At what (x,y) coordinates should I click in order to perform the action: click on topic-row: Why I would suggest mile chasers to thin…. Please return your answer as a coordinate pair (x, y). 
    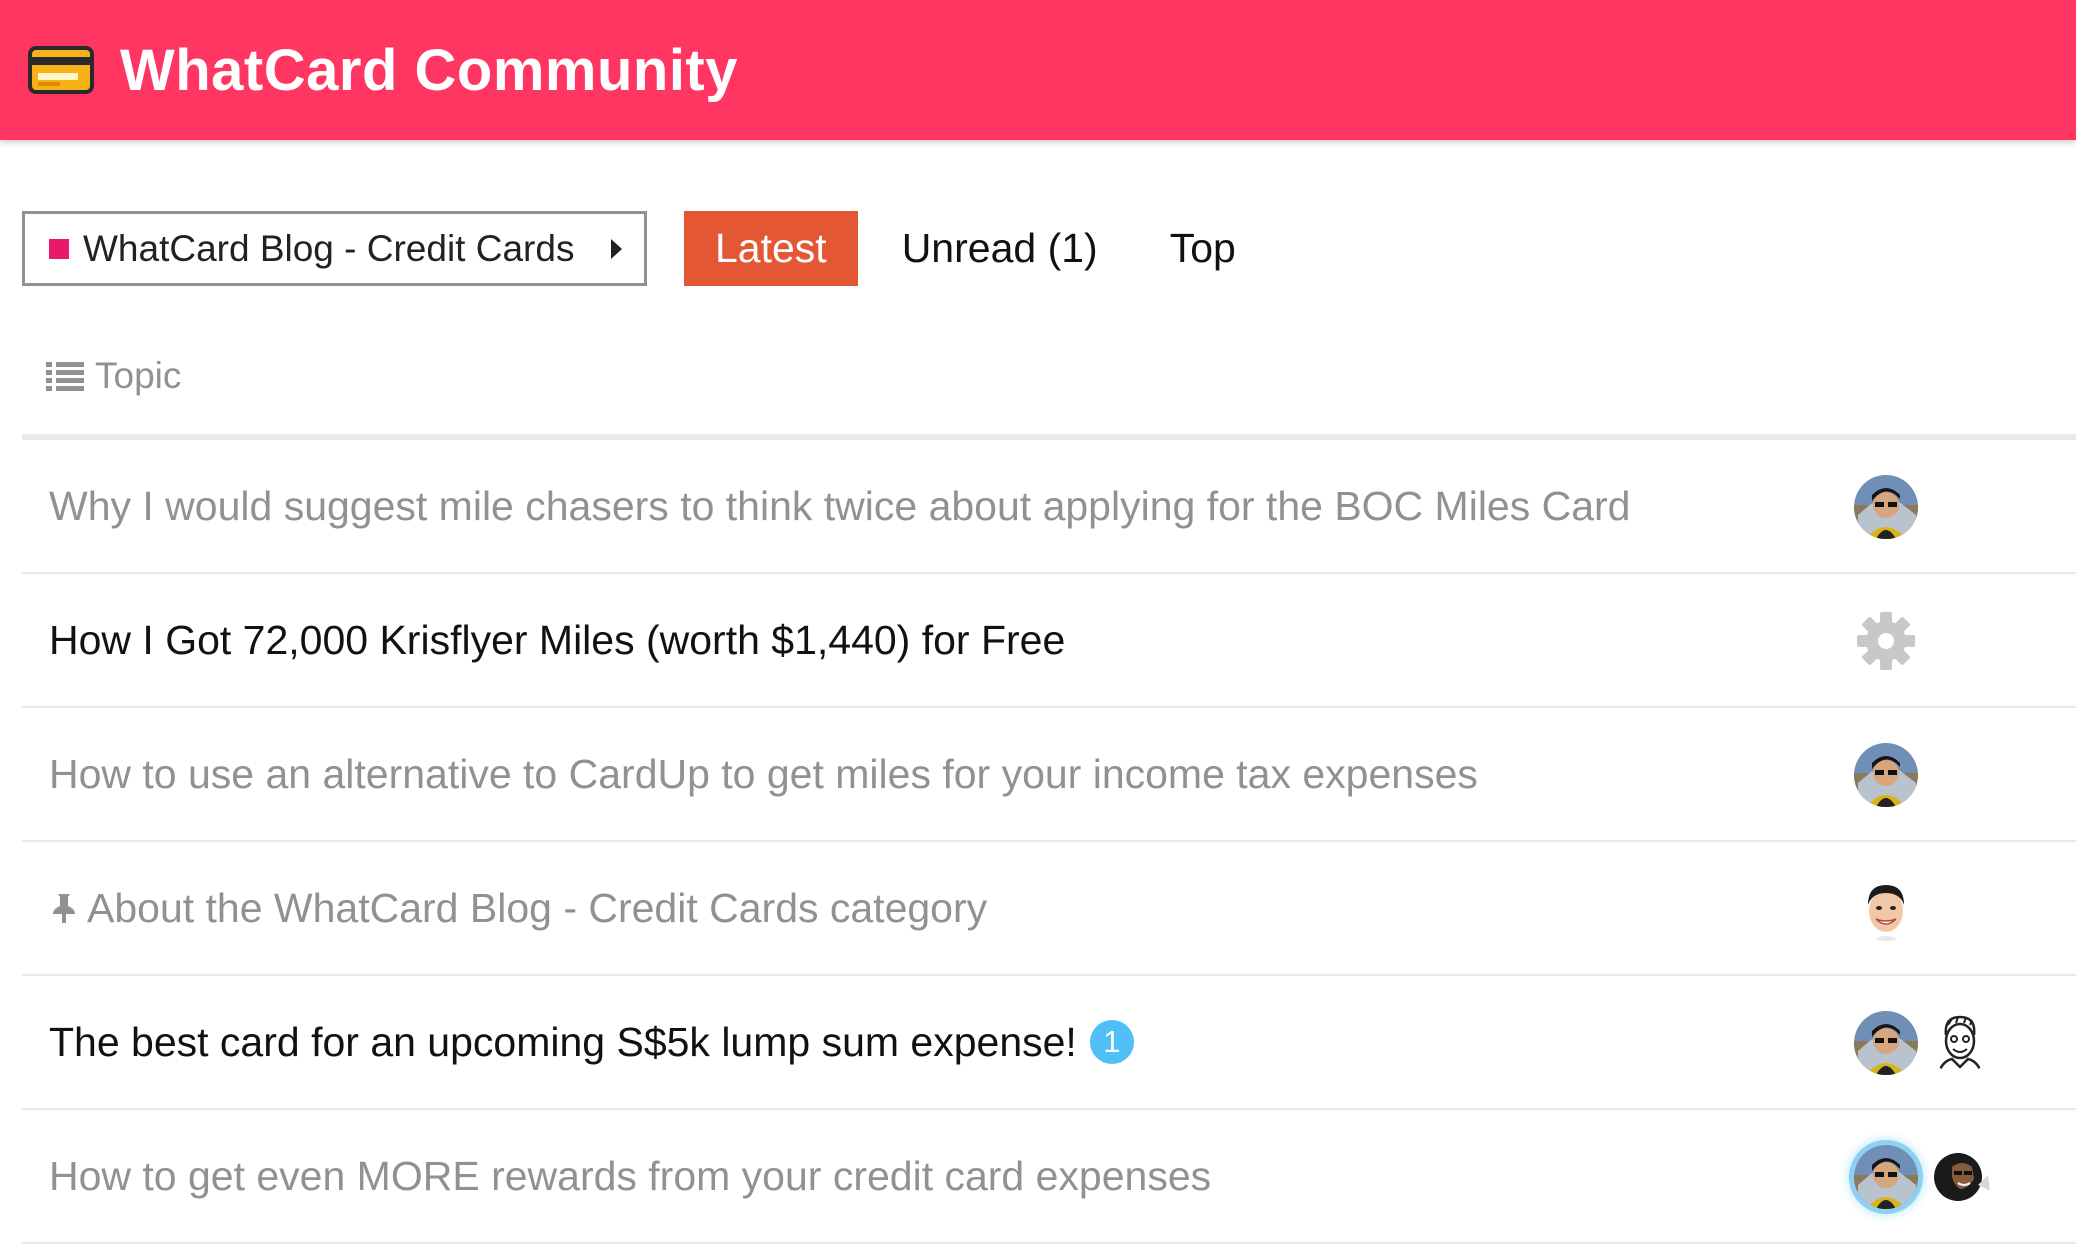
    Looking at the image, I should click on (1049, 507).